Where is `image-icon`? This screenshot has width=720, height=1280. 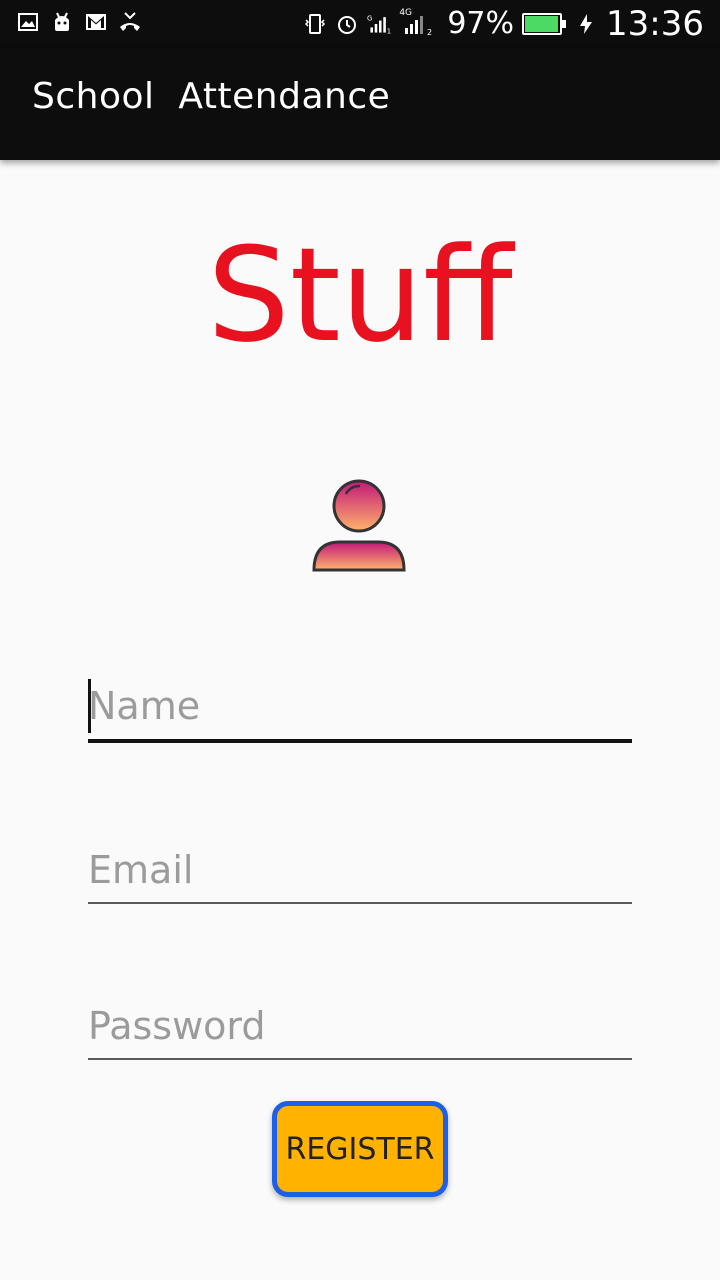 image-icon is located at coordinates (28, 22).